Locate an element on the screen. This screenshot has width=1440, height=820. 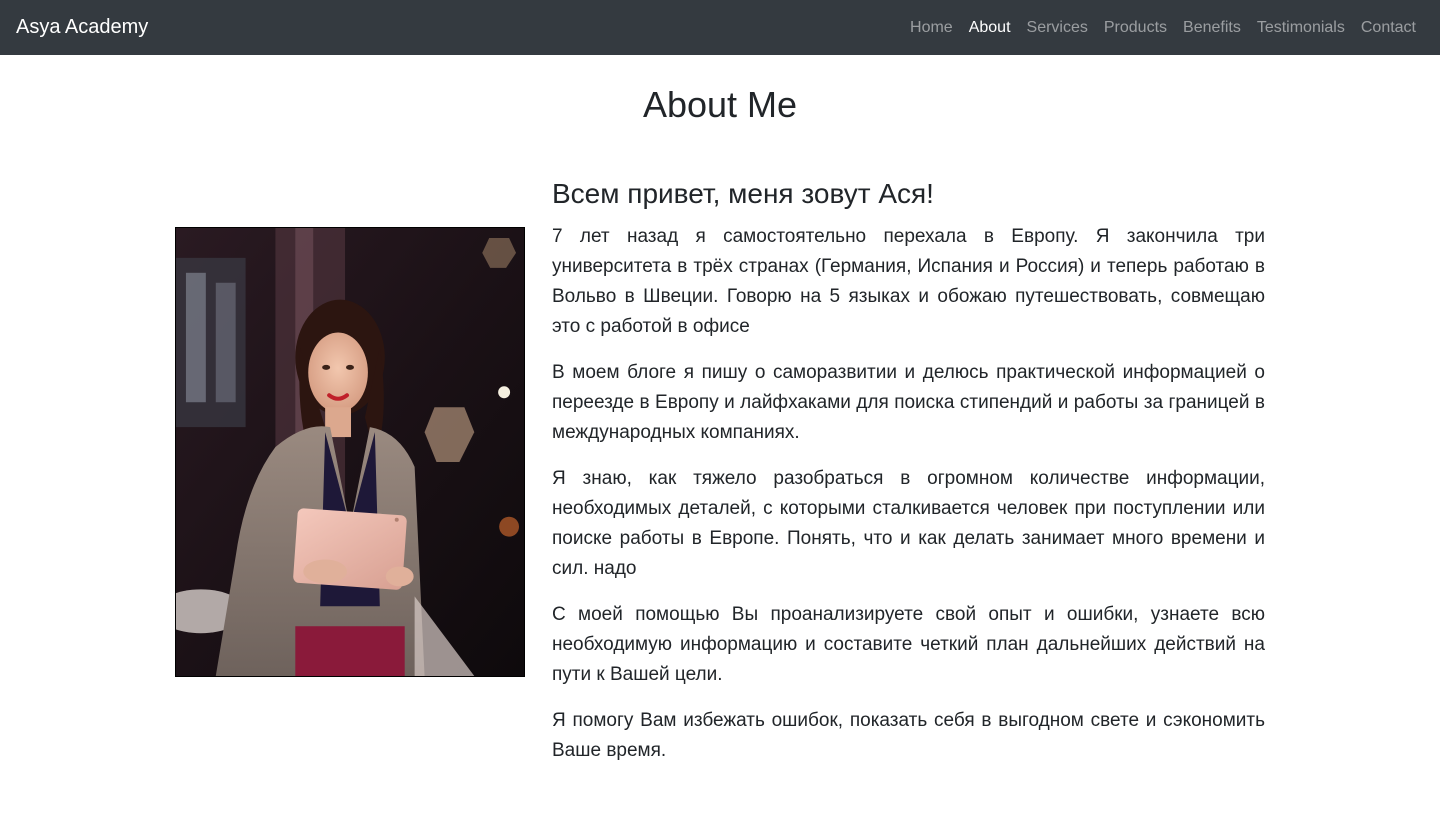
nav-link-testimonials: Testimonials is located at coordinates (1301, 28).